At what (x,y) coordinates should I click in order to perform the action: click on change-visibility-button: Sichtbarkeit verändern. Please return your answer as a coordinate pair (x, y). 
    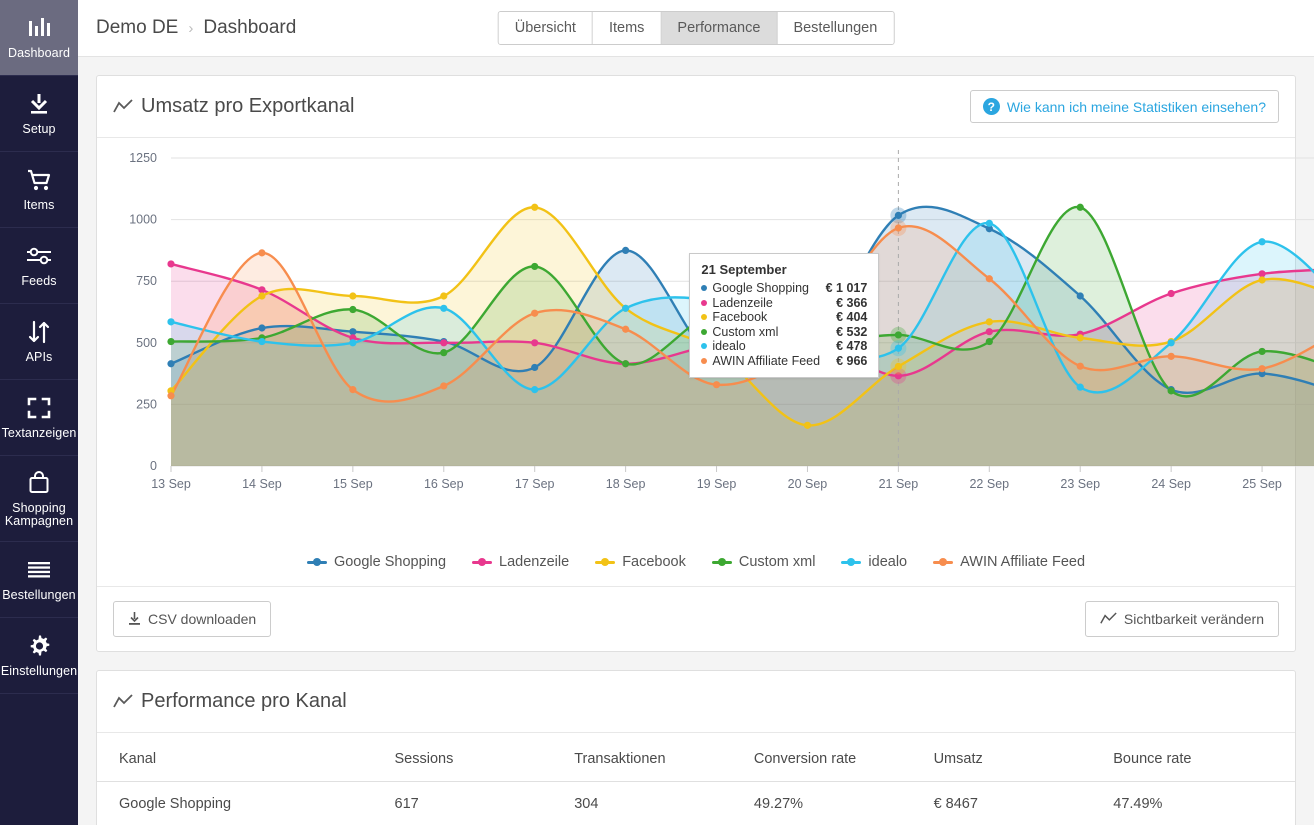
    Looking at the image, I should click on (1181, 619).